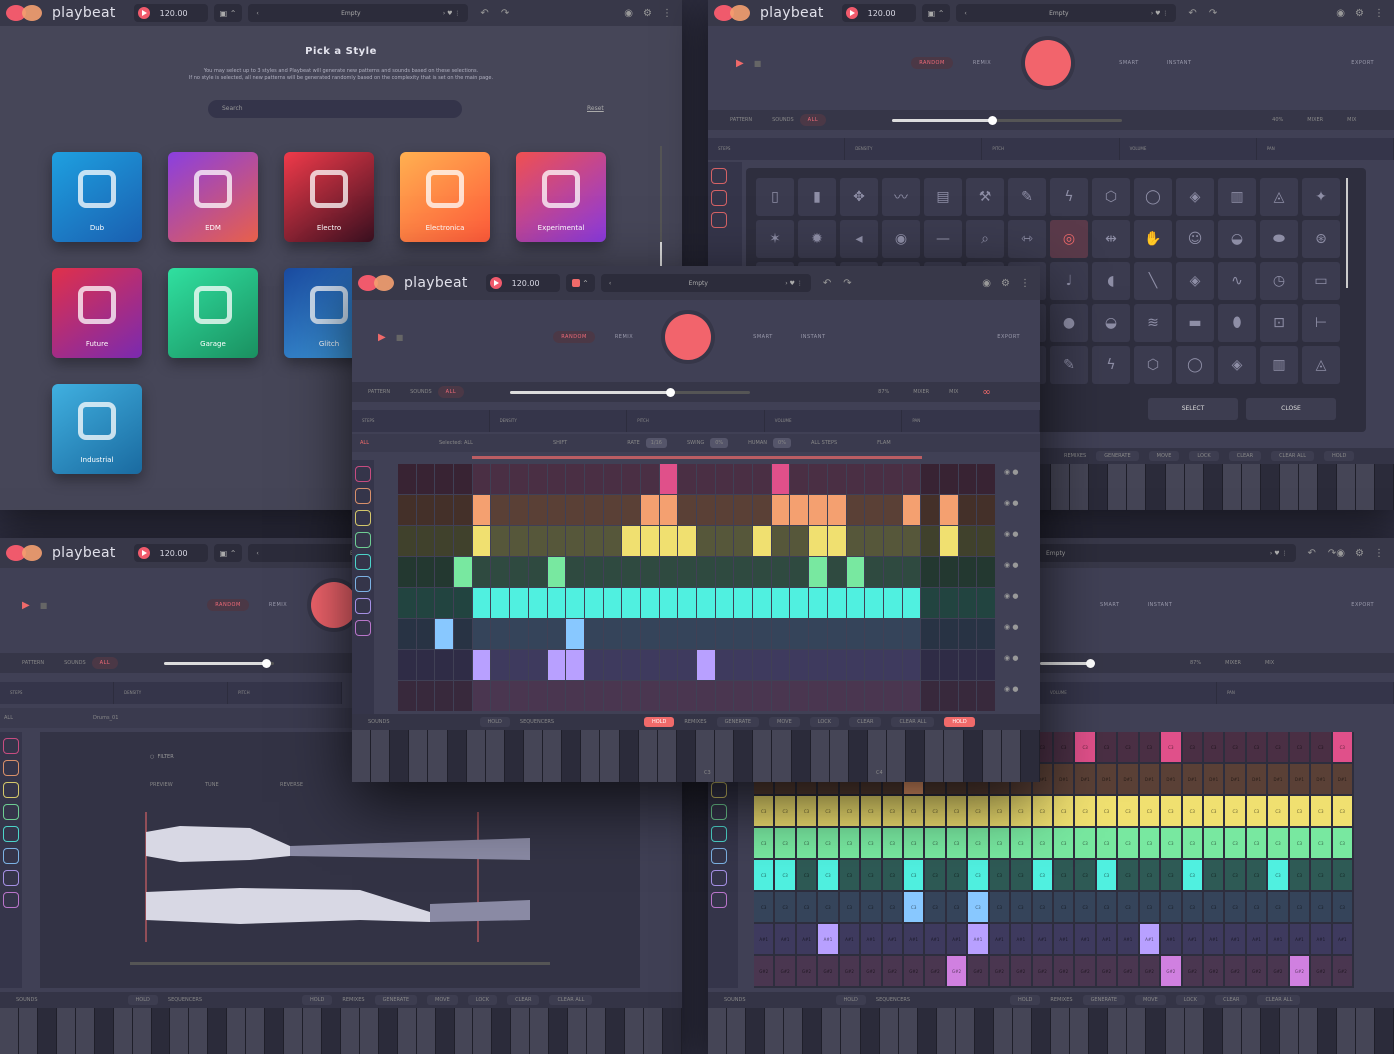 This screenshot has width=1394, height=1054. I want to click on instrument-icon: ✎, so click(1069, 365).